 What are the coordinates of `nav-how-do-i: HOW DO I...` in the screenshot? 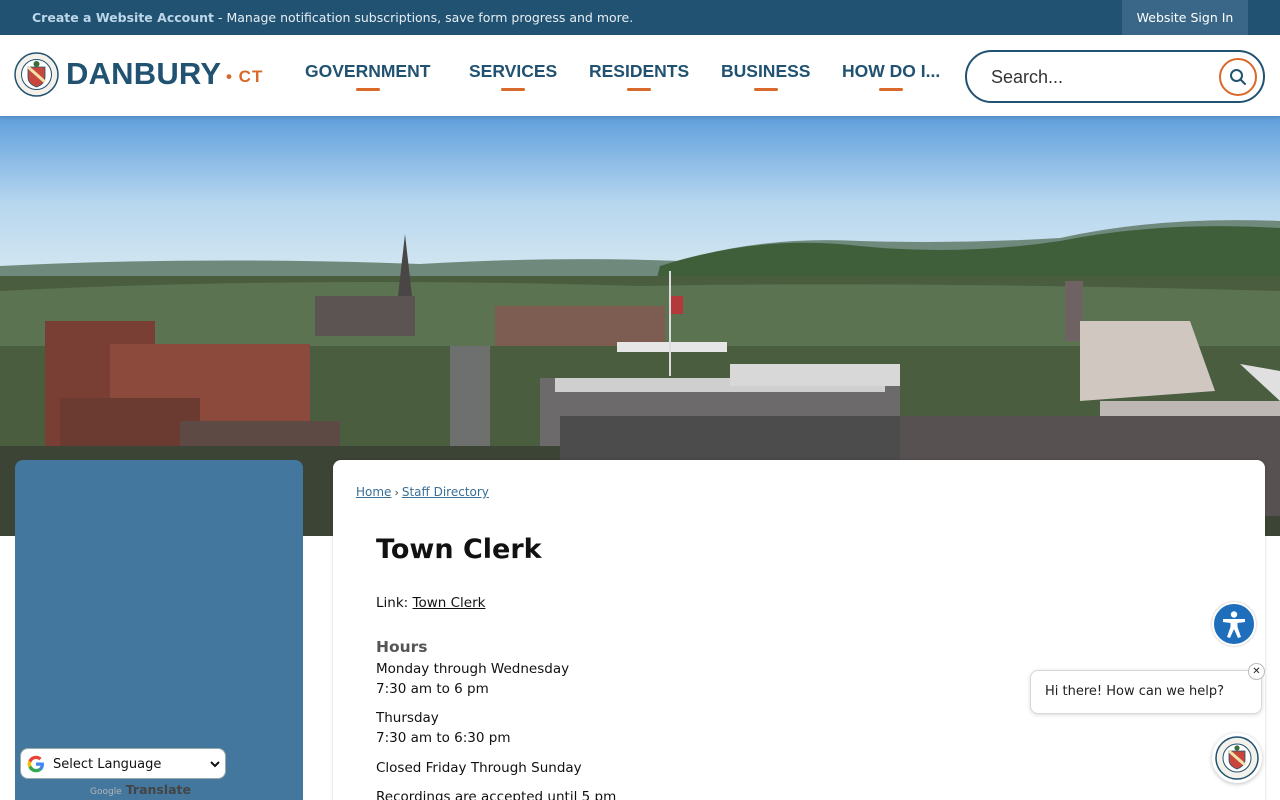 It's located at (891, 76).